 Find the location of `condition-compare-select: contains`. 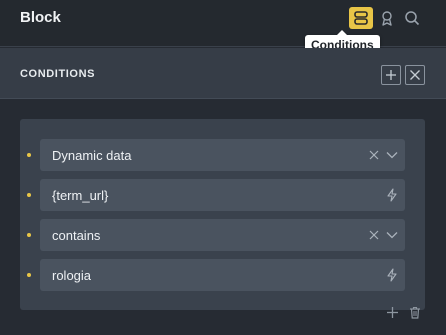

condition-compare-select: contains is located at coordinates (216, 235).